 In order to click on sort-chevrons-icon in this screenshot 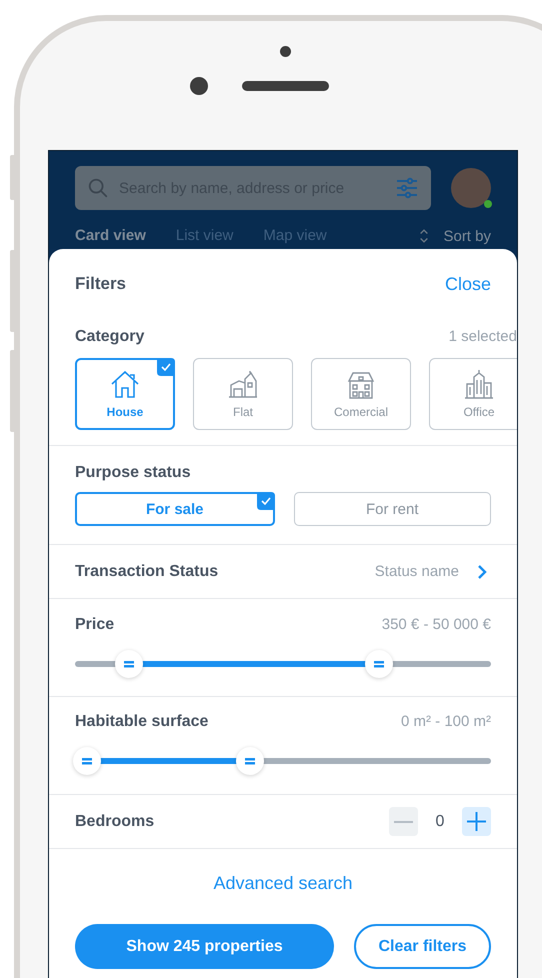, I will do `click(424, 236)`.